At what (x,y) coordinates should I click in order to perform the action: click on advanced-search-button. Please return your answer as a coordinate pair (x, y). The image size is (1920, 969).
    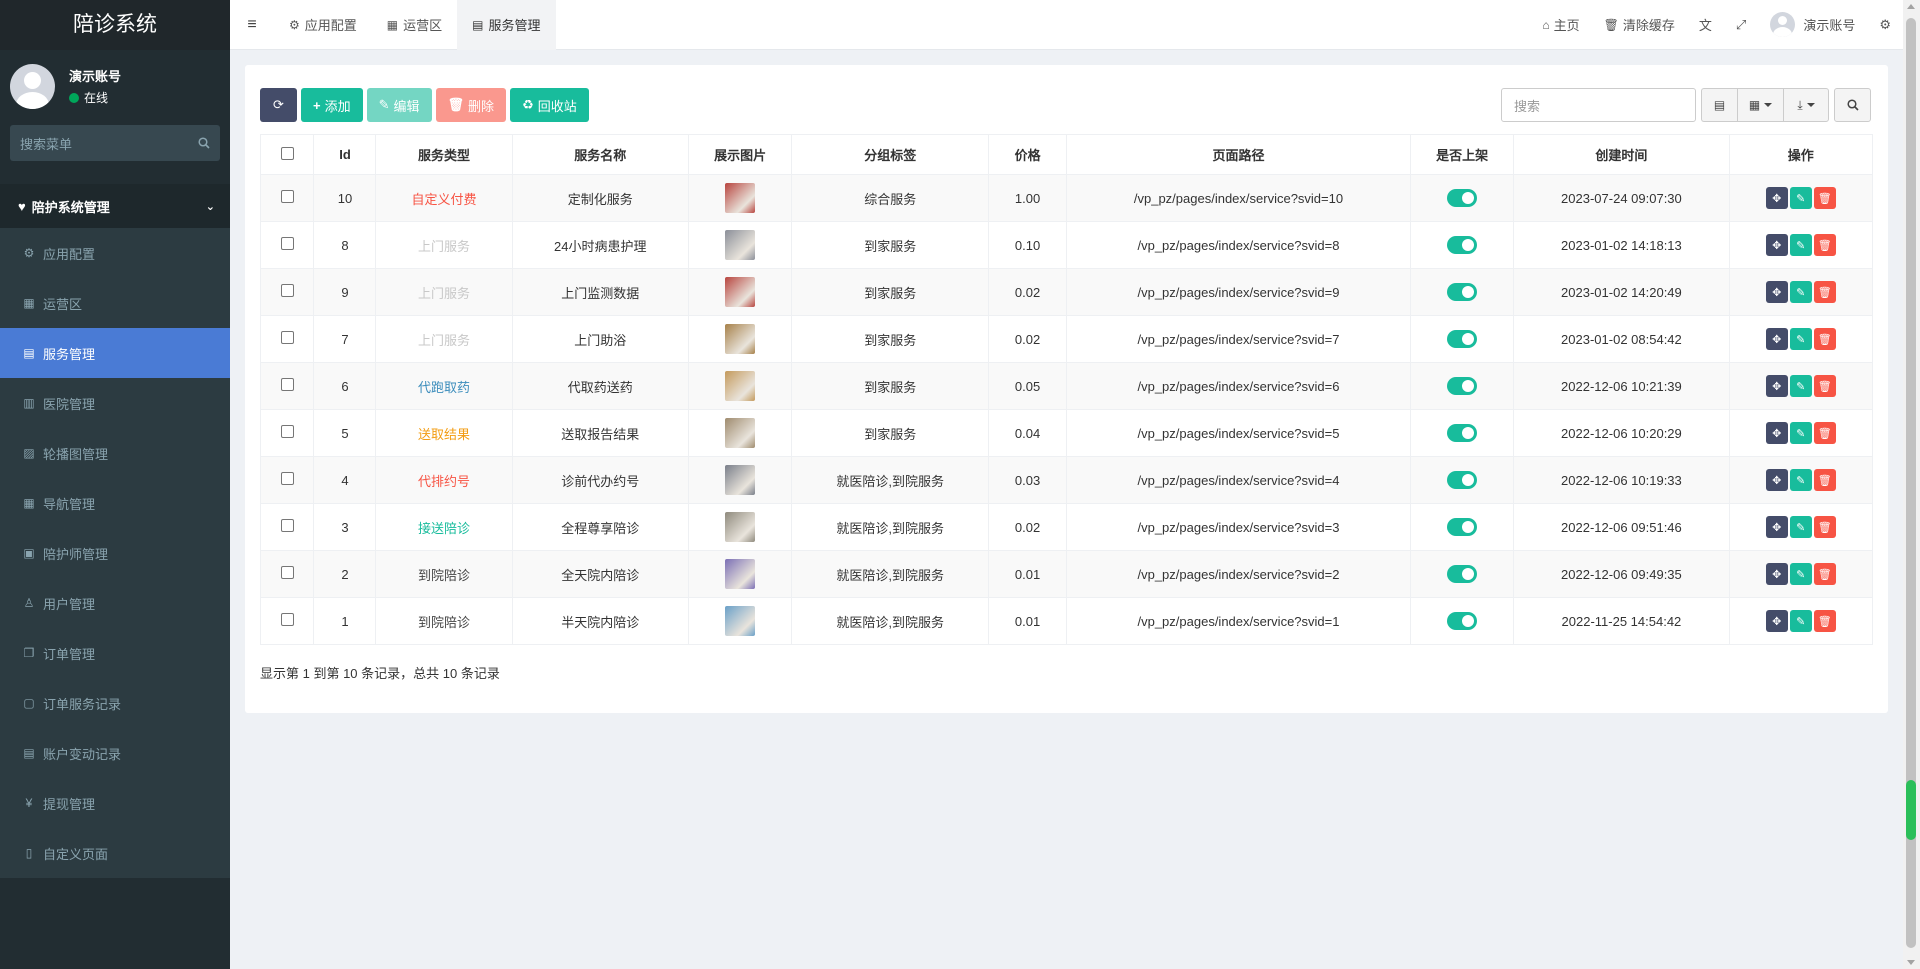
    Looking at the image, I should click on (1852, 105).